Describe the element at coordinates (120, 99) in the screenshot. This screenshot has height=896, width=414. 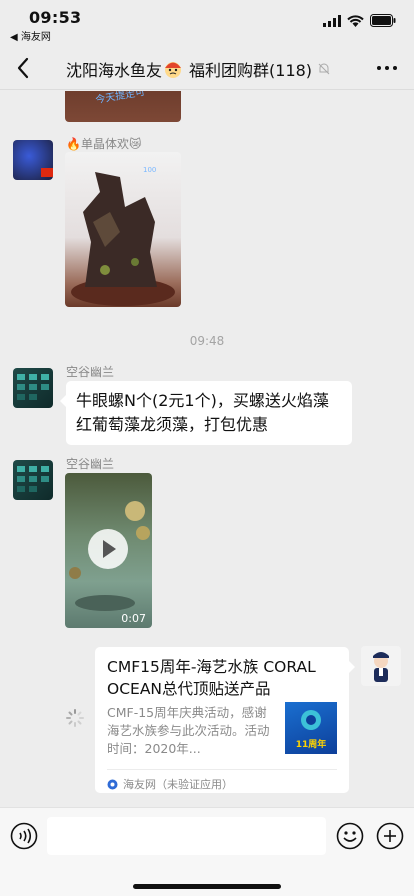
I see `image-caption: 今天提走可` at that location.